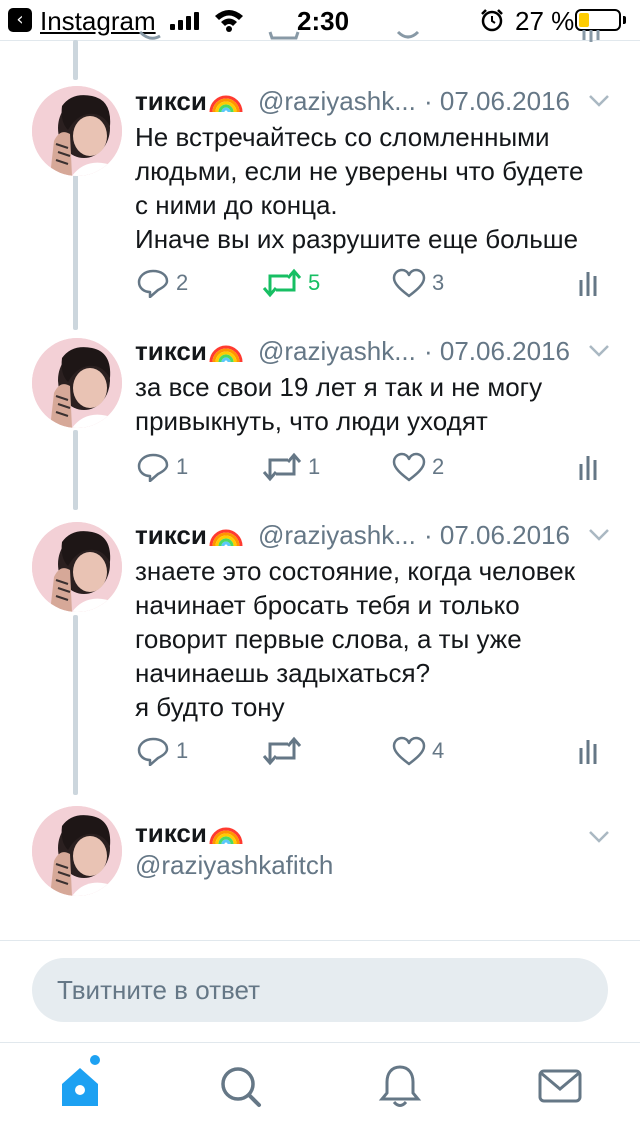  Describe the element at coordinates (492, 20) in the screenshot. I see `alarm-icon` at that location.